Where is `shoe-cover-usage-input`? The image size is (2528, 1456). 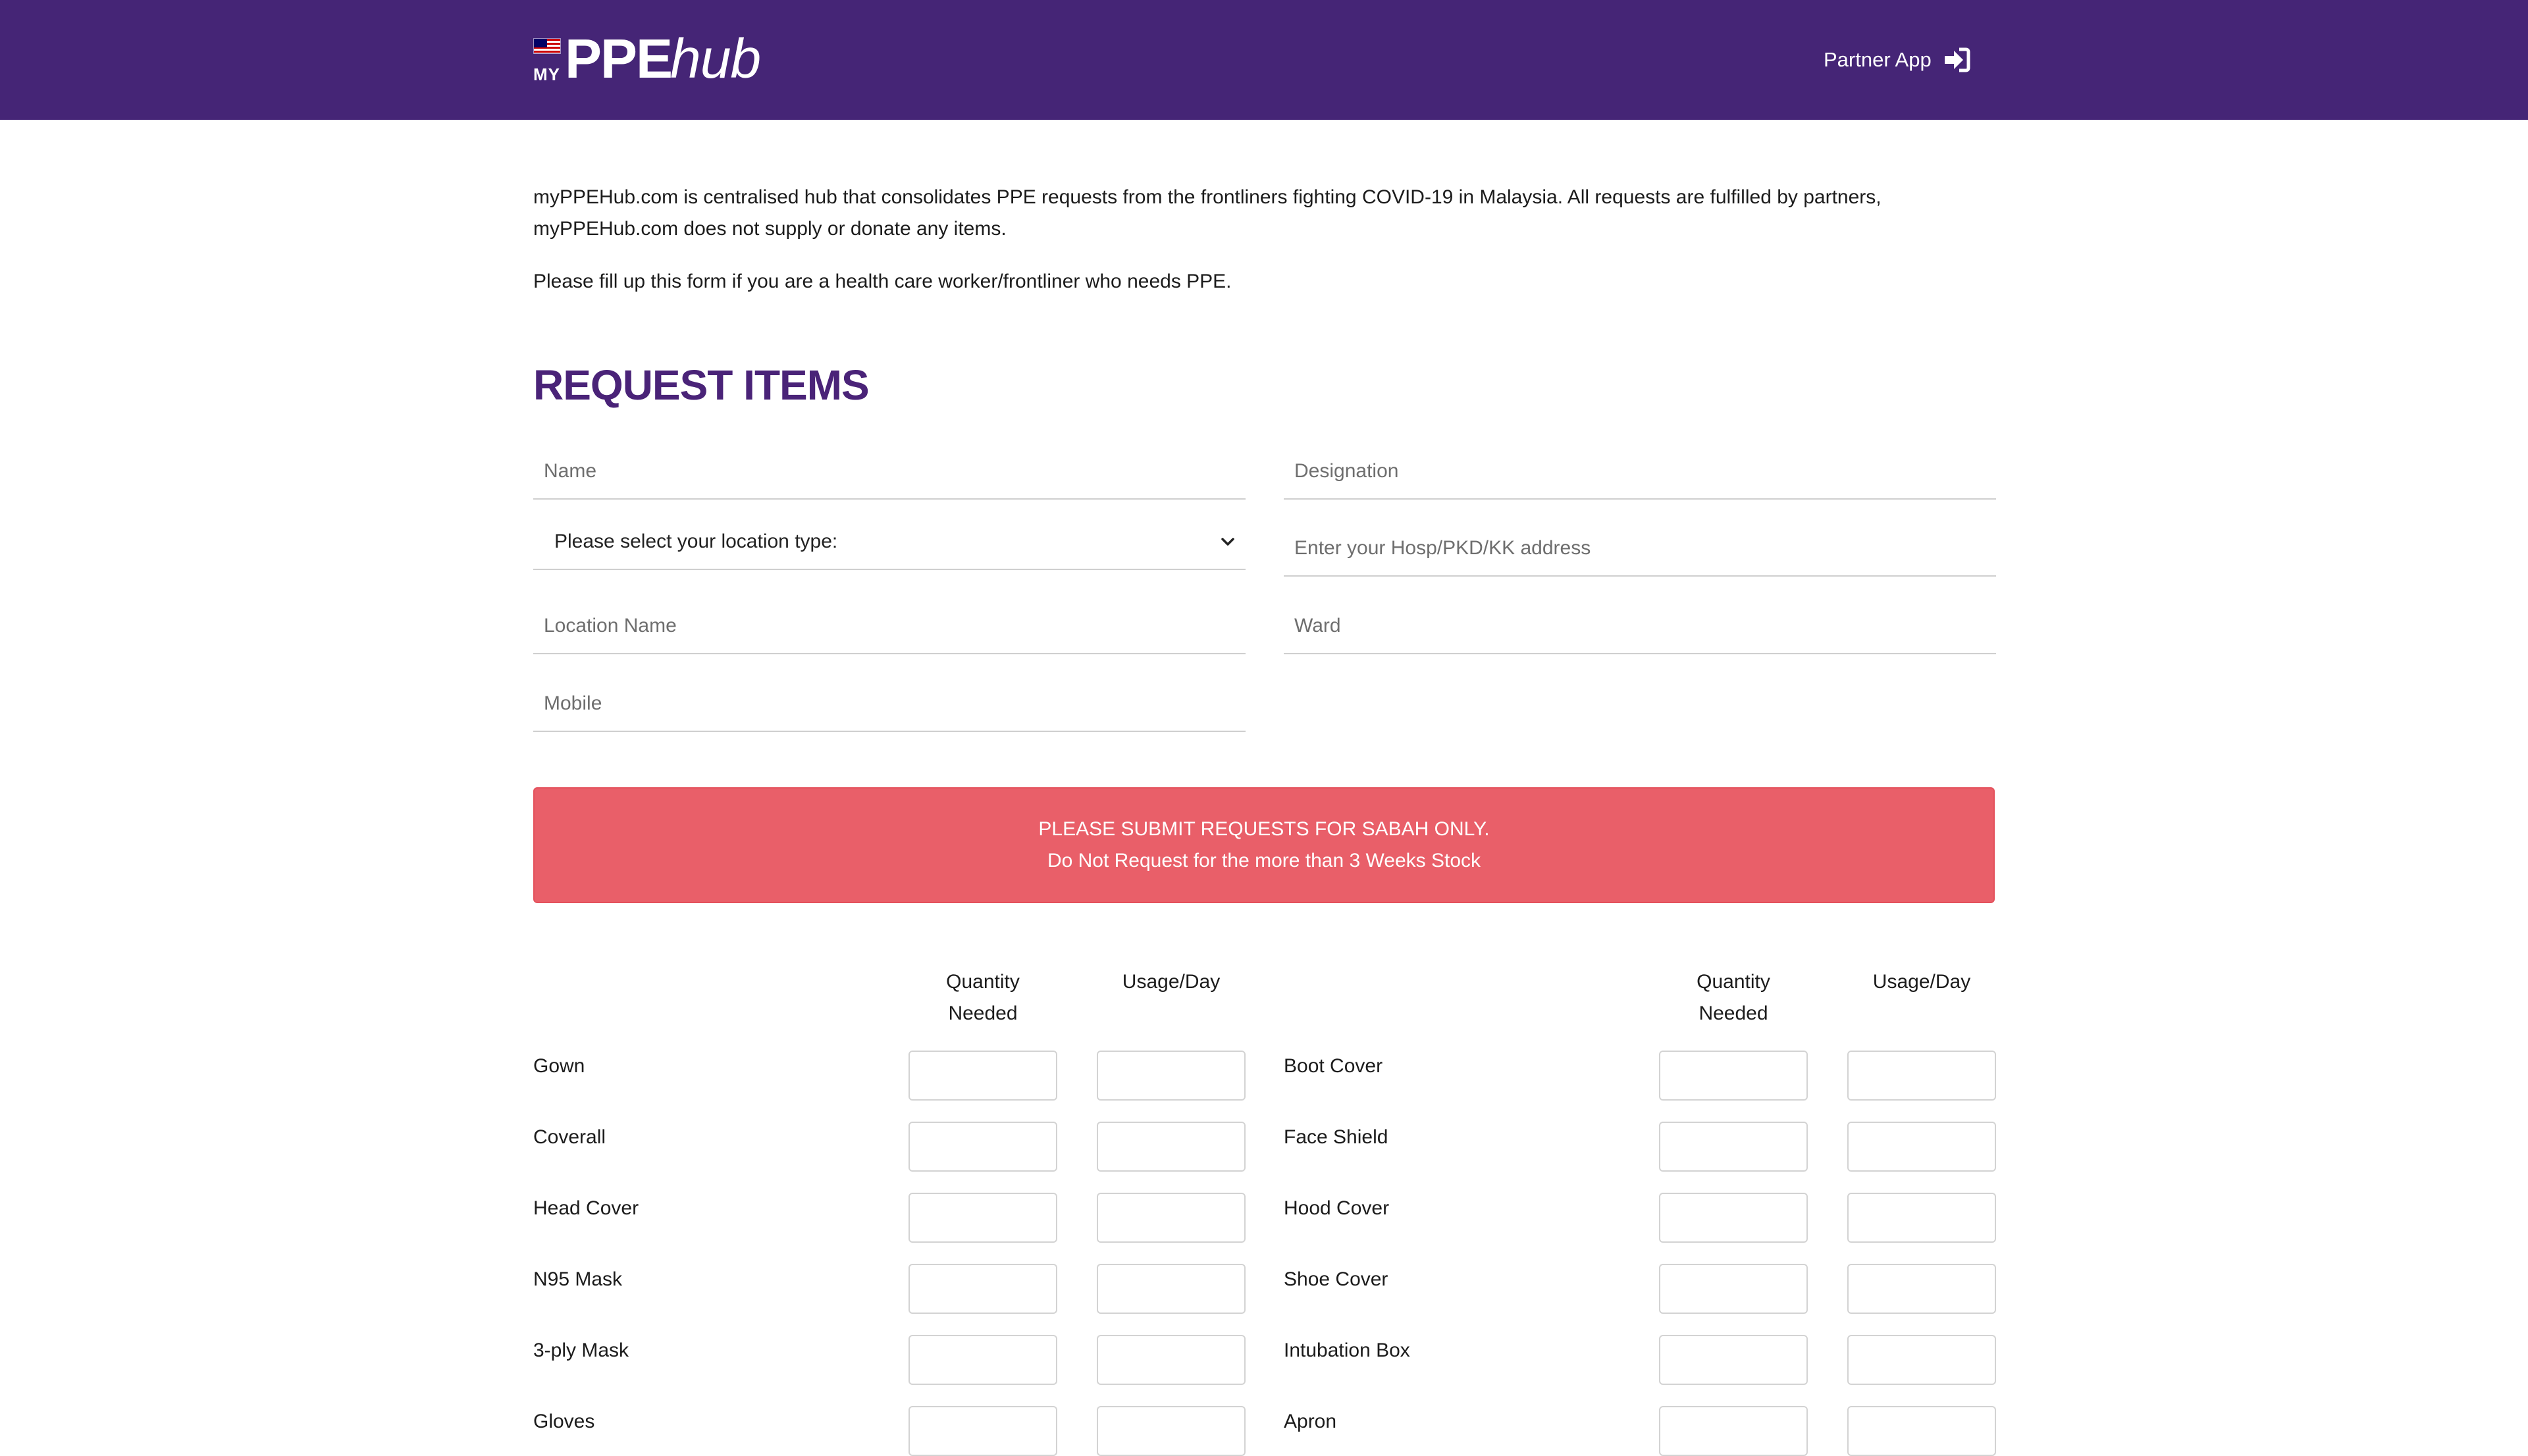 shoe-cover-usage-input is located at coordinates (1921, 1289).